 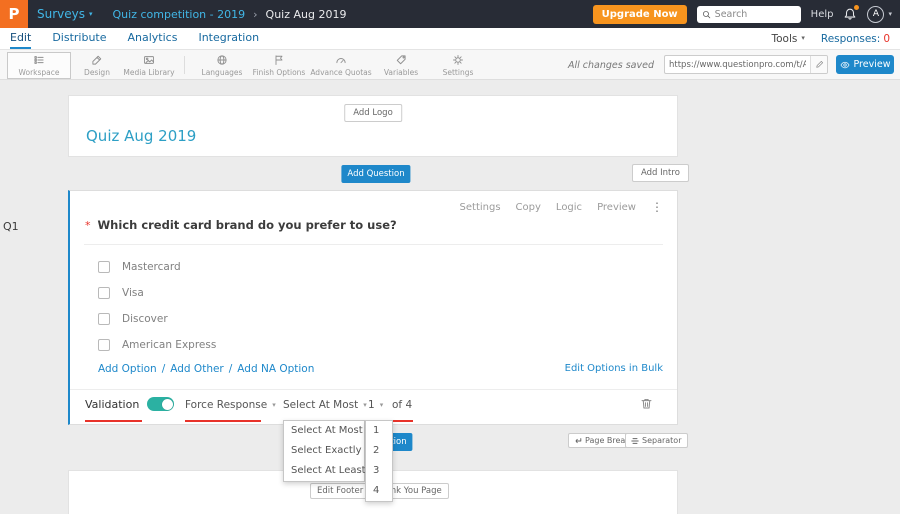 I want to click on questionpro-logo: P, so click(x=14, y=14).